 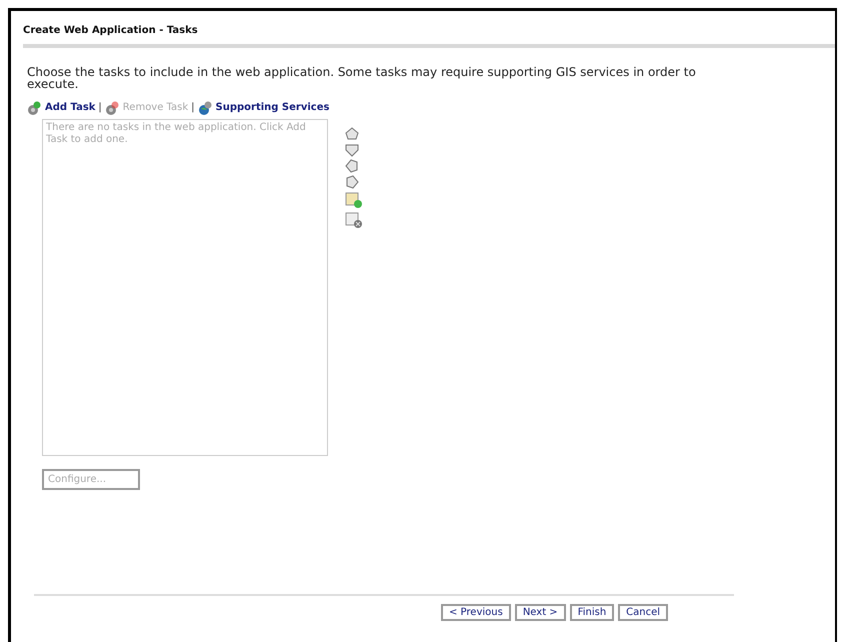 What do you see at coordinates (352, 150) in the screenshot?
I see `move-down-icon` at bounding box center [352, 150].